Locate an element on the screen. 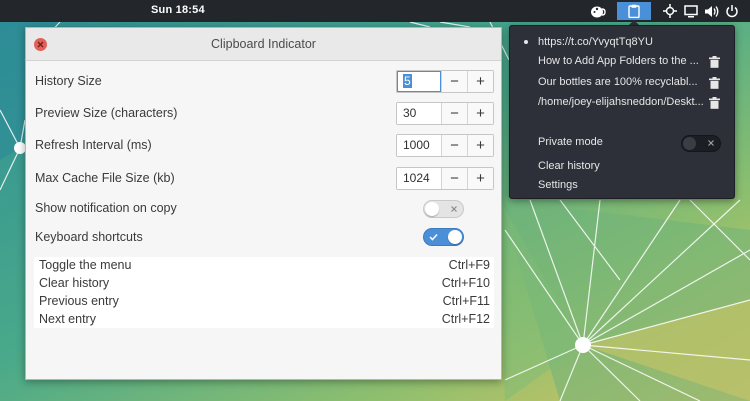  settings-menu-item: Settings is located at coordinates (558, 185).